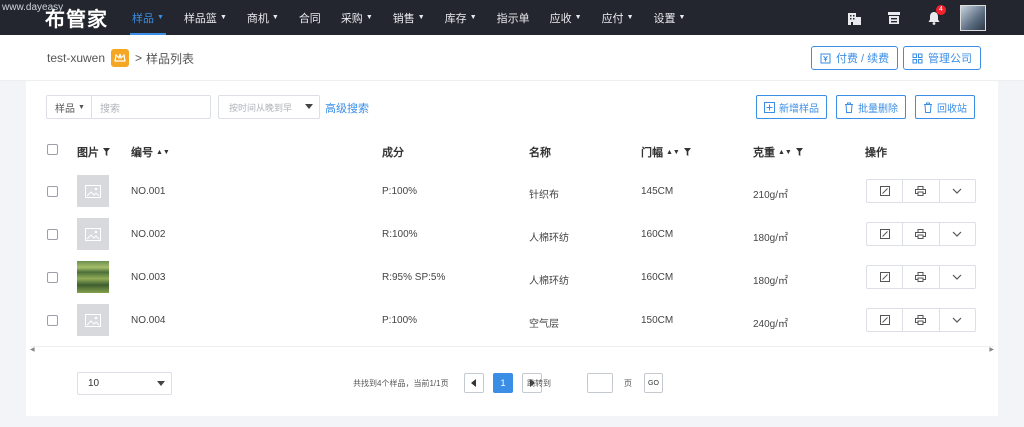  Describe the element at coordinates (991, 349) in the screenshot. I see `scroll-right-icon: ▶` at that location.